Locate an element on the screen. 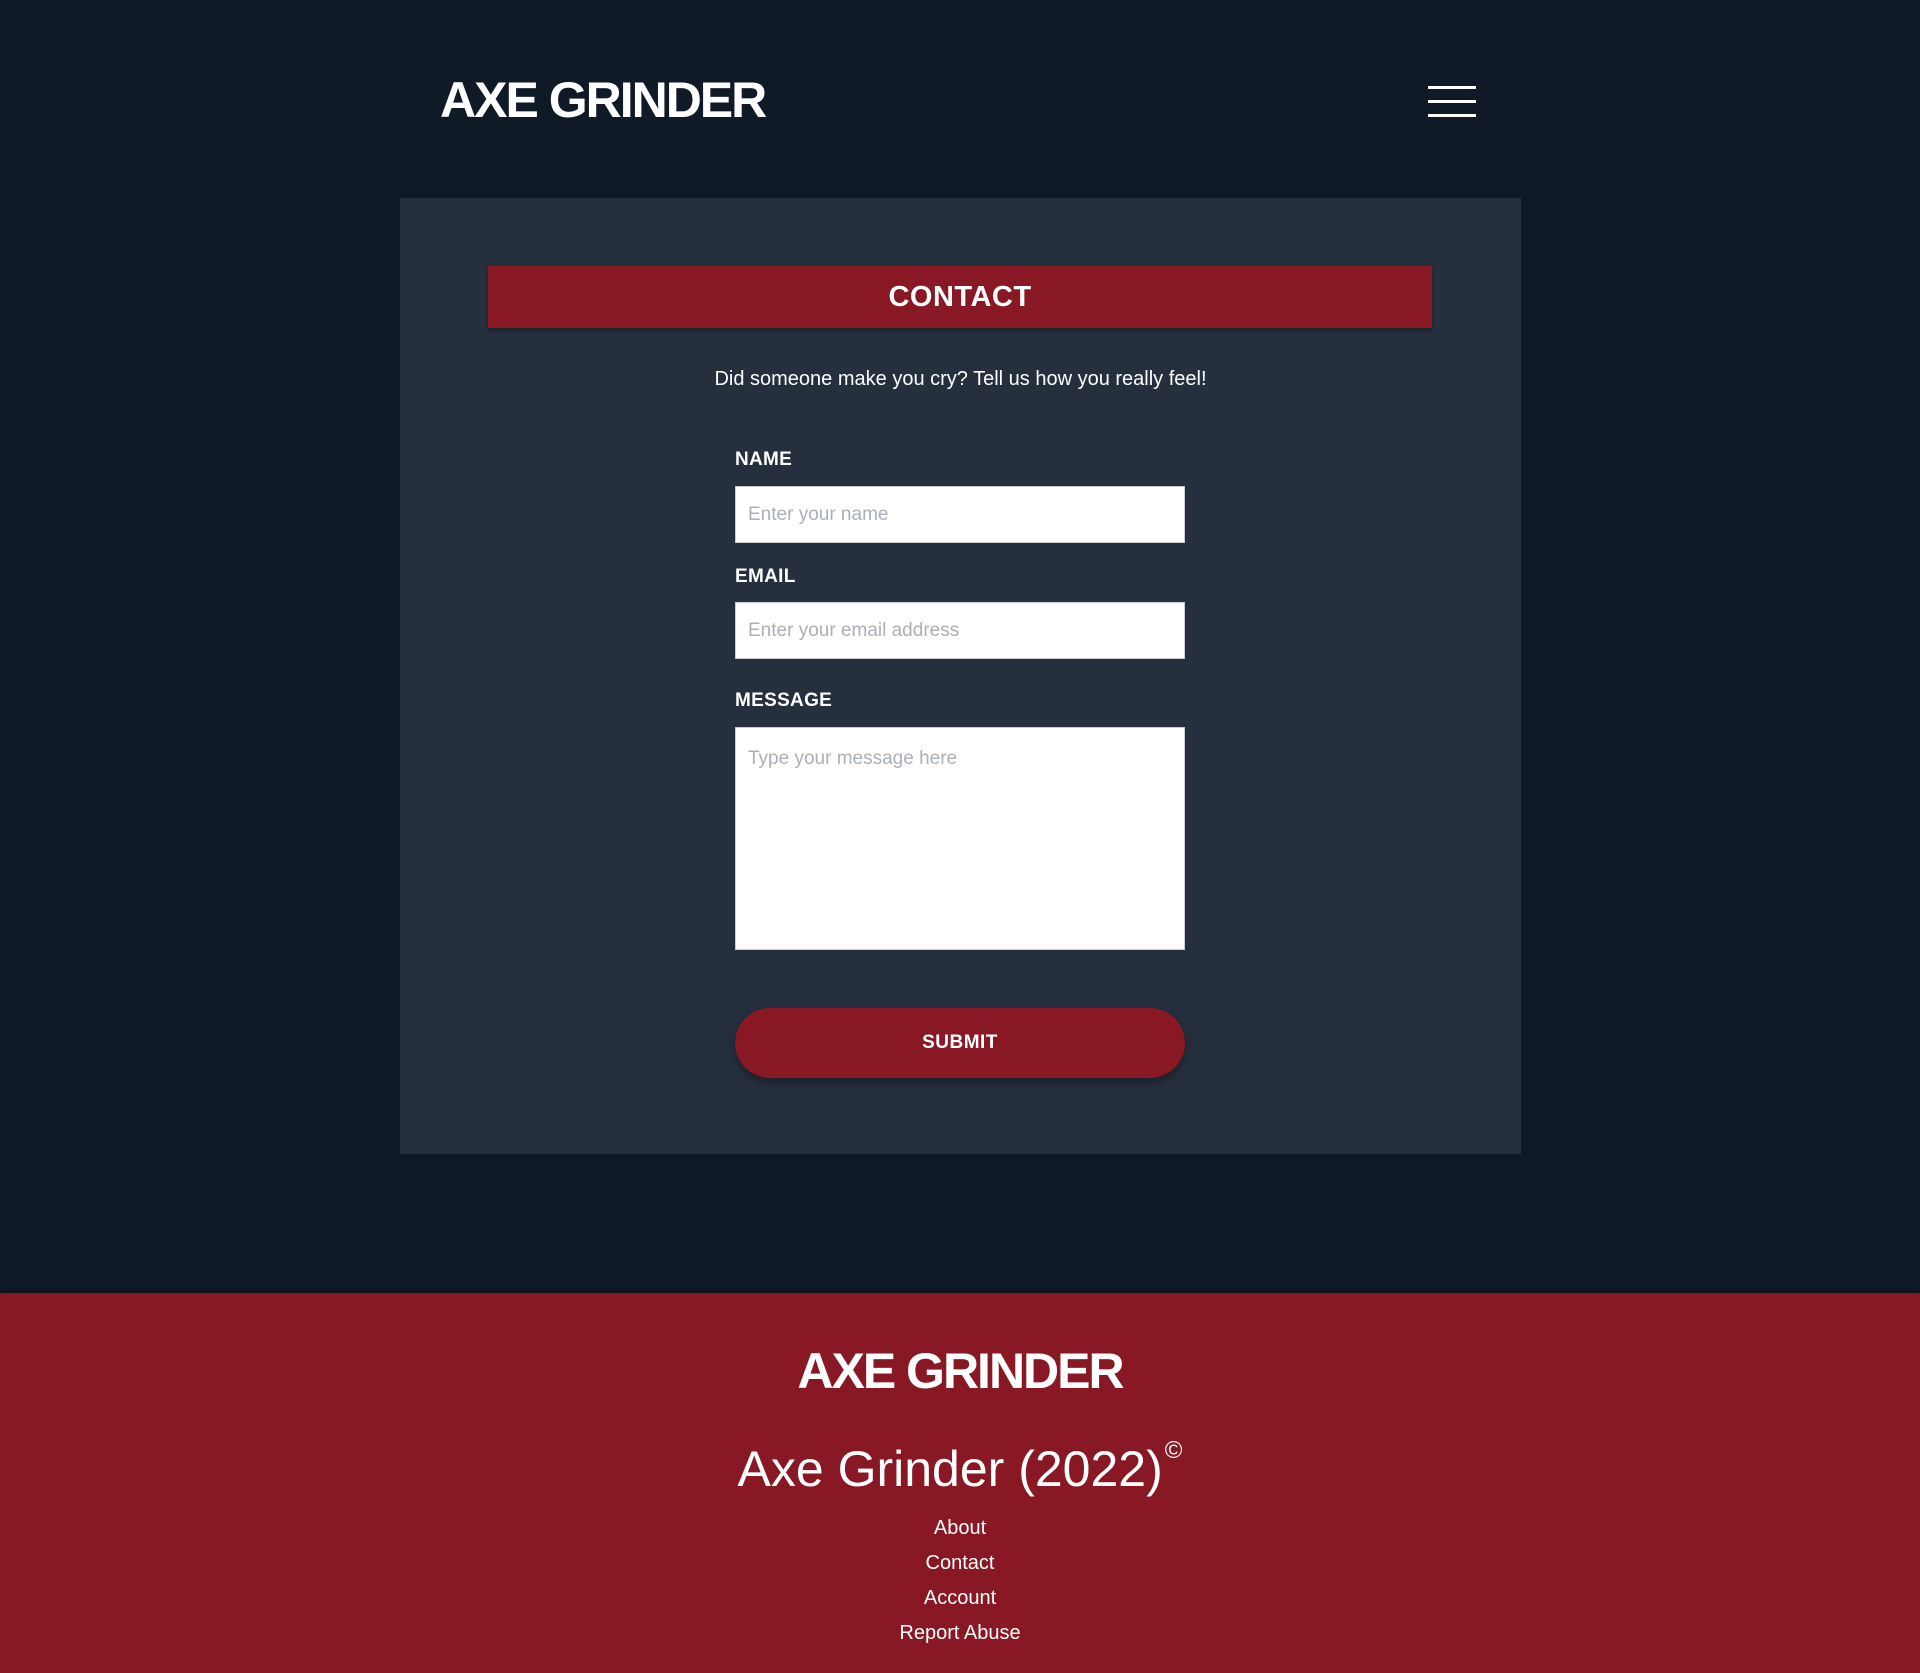 This screenshot has width=1920, height=1673. copyright-icon: © is located at coordinates (1173, 1450).